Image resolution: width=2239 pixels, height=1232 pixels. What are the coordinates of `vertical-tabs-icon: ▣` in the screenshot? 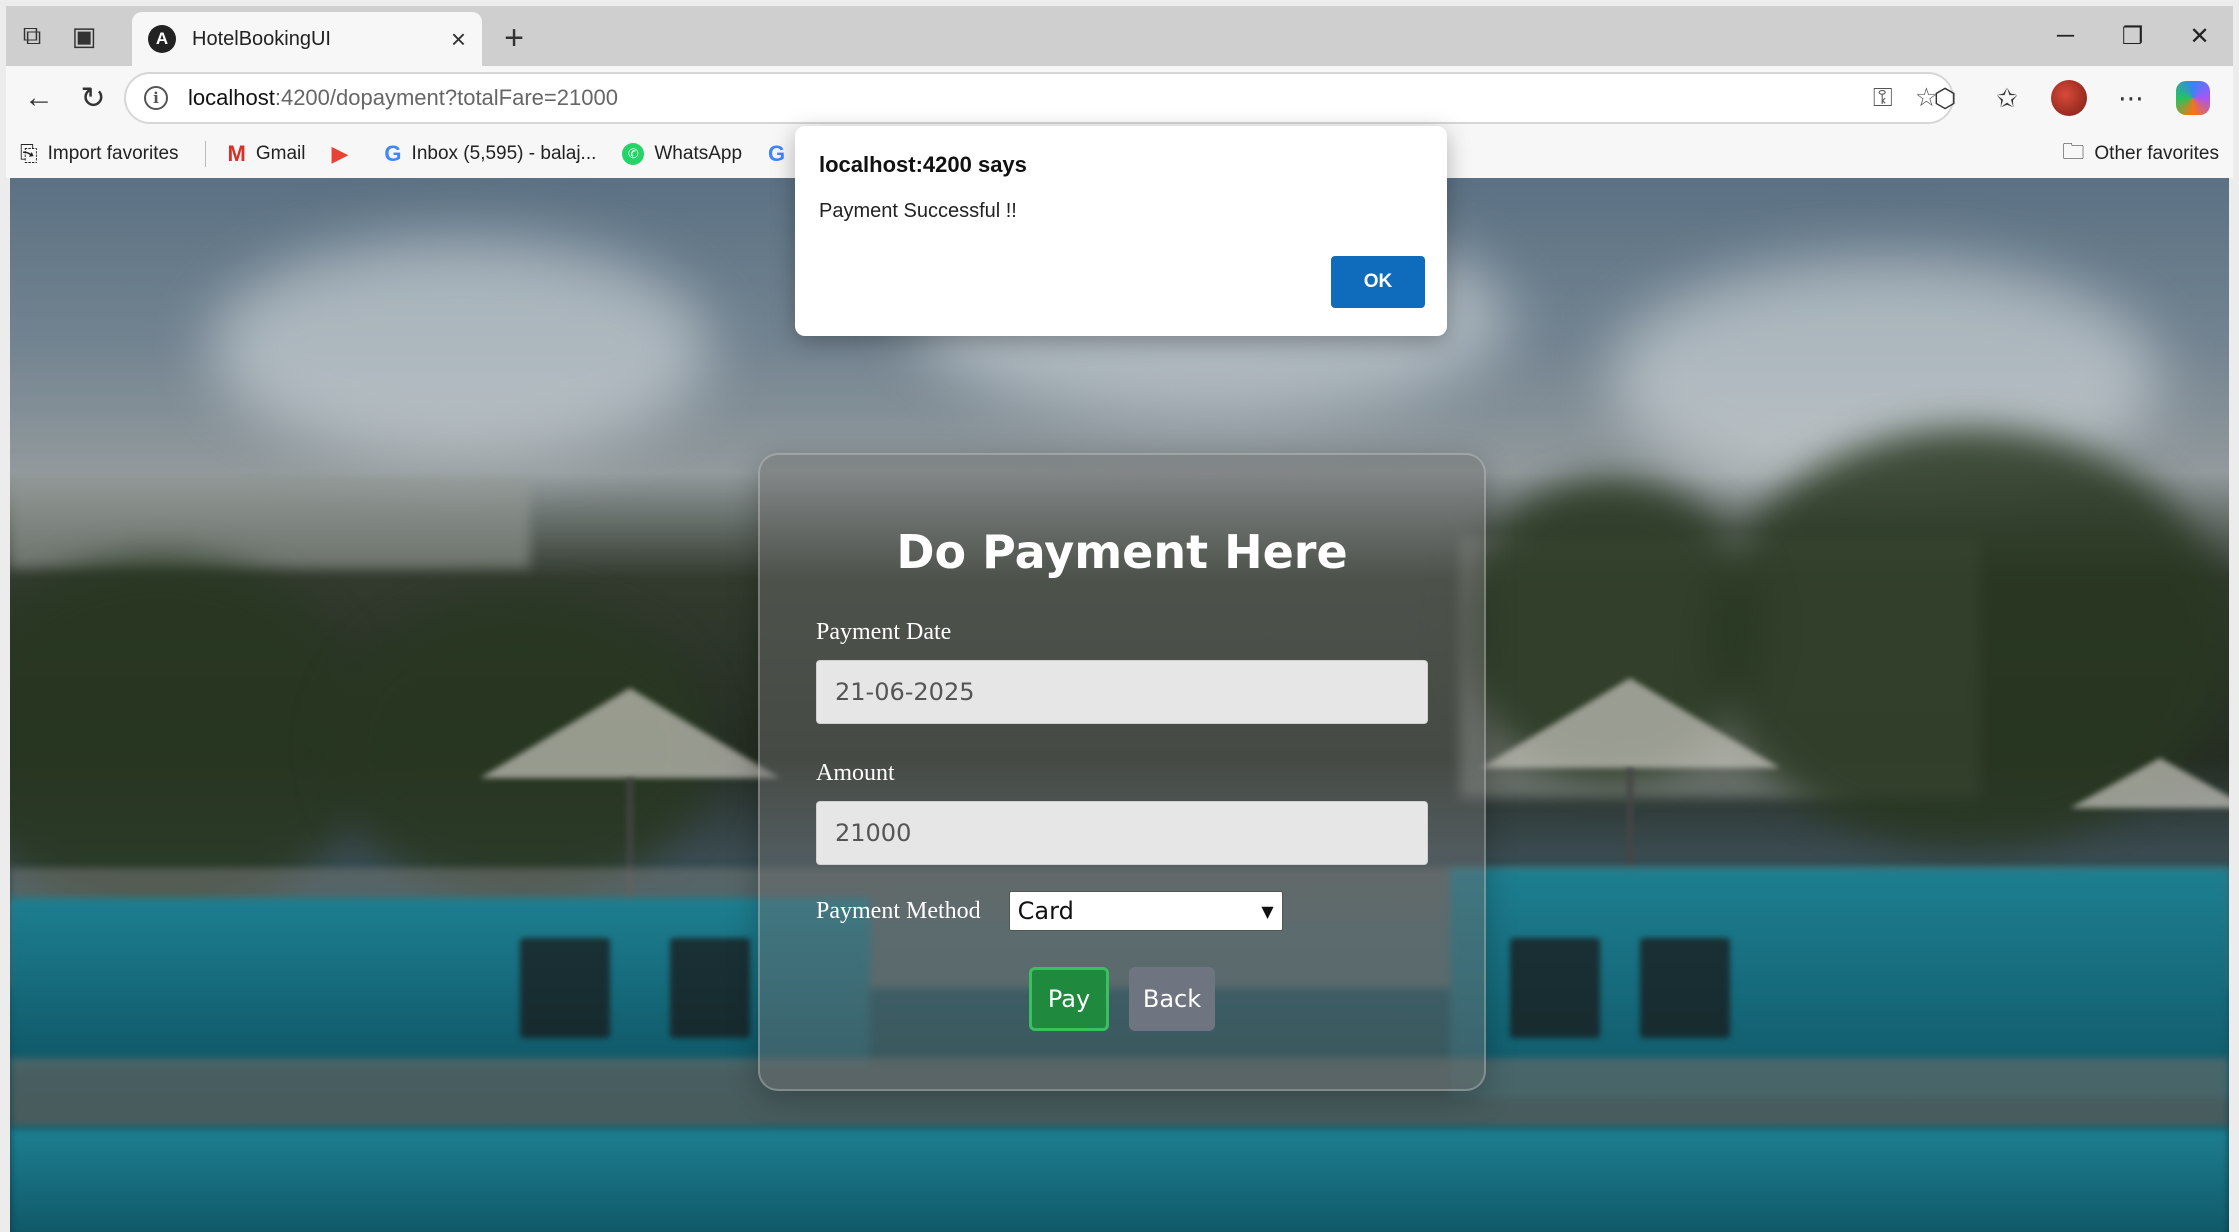 It's located at (84, 36).